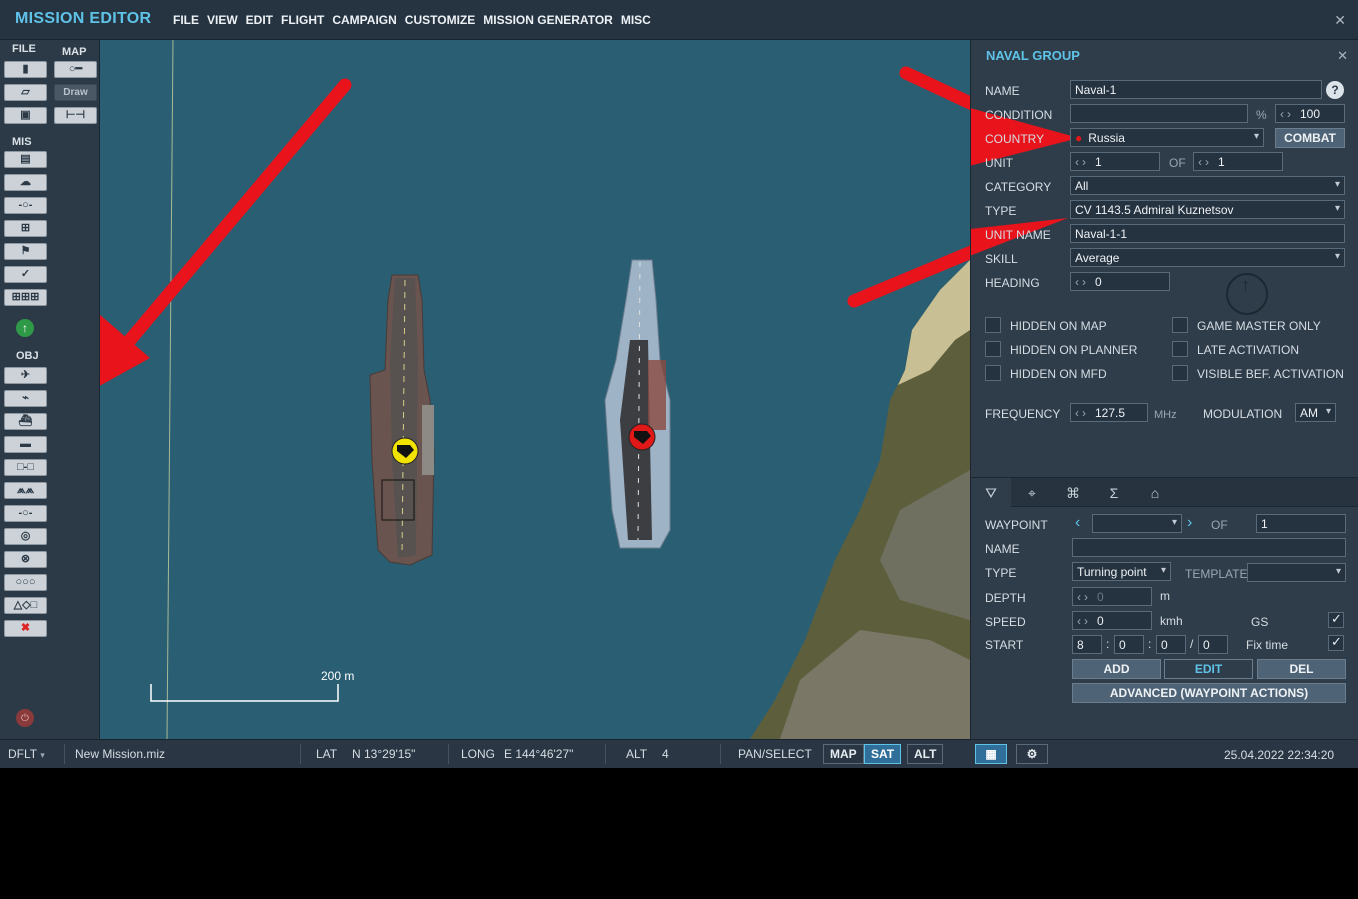  What do you see at coordinates (1196, 89) in the screenshot?
I see `name-field: Naval-1` at bounding box center [1196, 89].